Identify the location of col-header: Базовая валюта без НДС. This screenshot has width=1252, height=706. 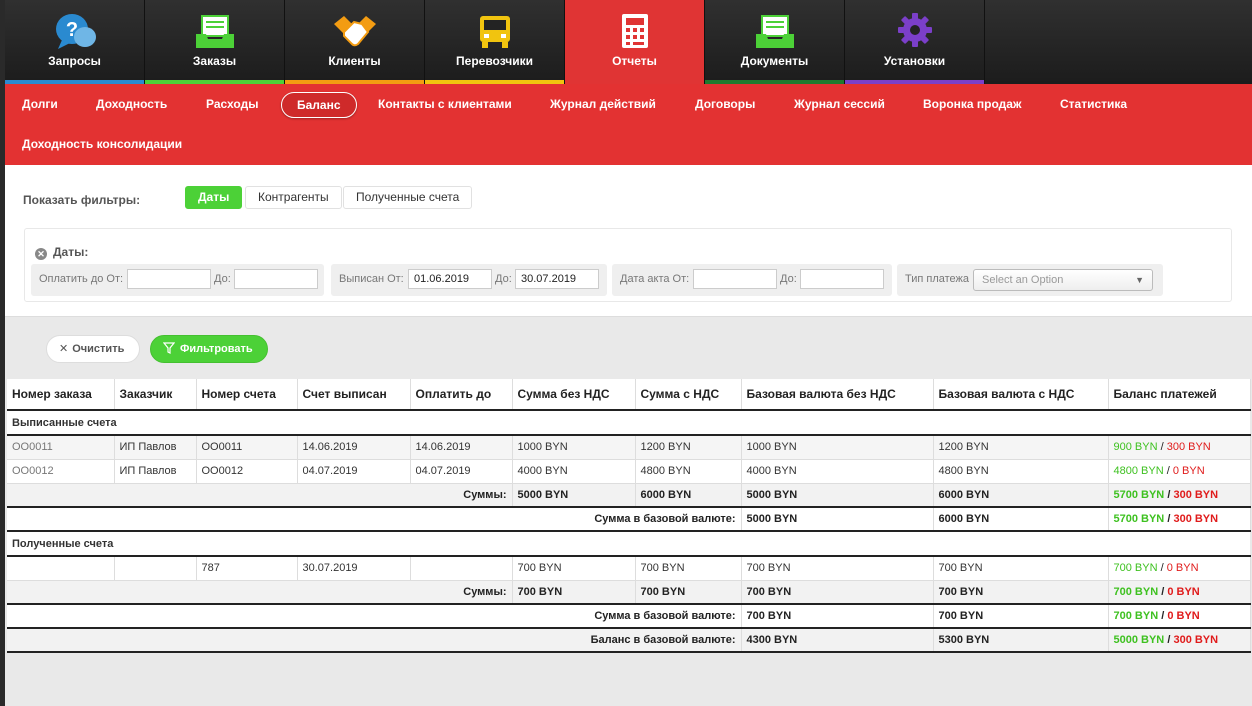
(837, 395).